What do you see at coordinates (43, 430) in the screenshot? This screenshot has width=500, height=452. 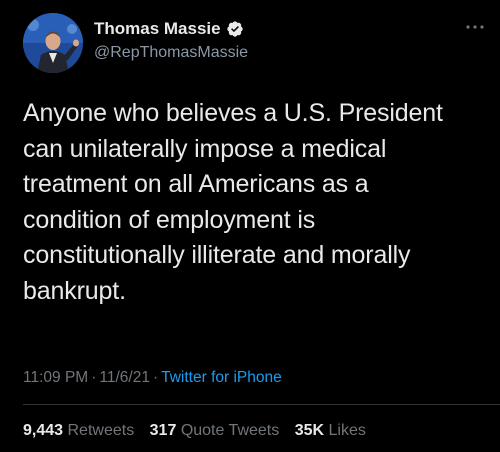 I see `retweets-count: 9,443` at bounding box center [43, 430].